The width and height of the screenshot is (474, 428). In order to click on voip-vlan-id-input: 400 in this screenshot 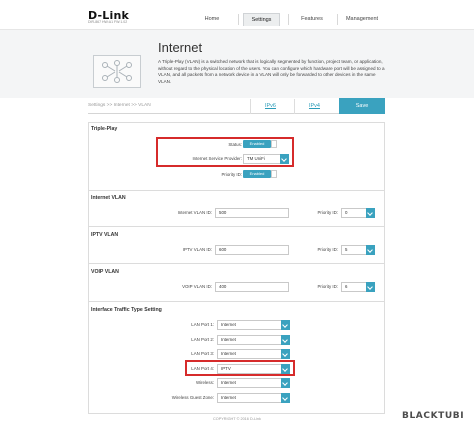, I will do `click(252, 287)`.